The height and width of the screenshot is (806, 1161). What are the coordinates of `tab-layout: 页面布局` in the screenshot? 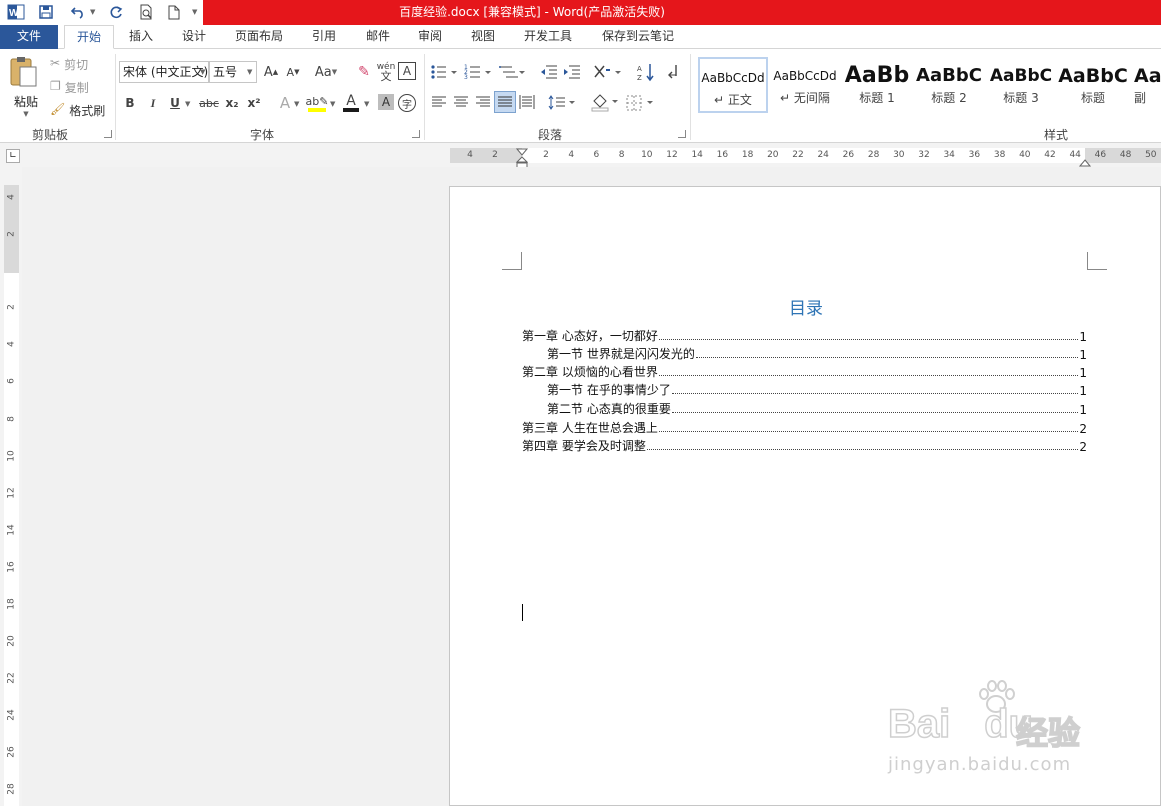 It's located at (259, 37).